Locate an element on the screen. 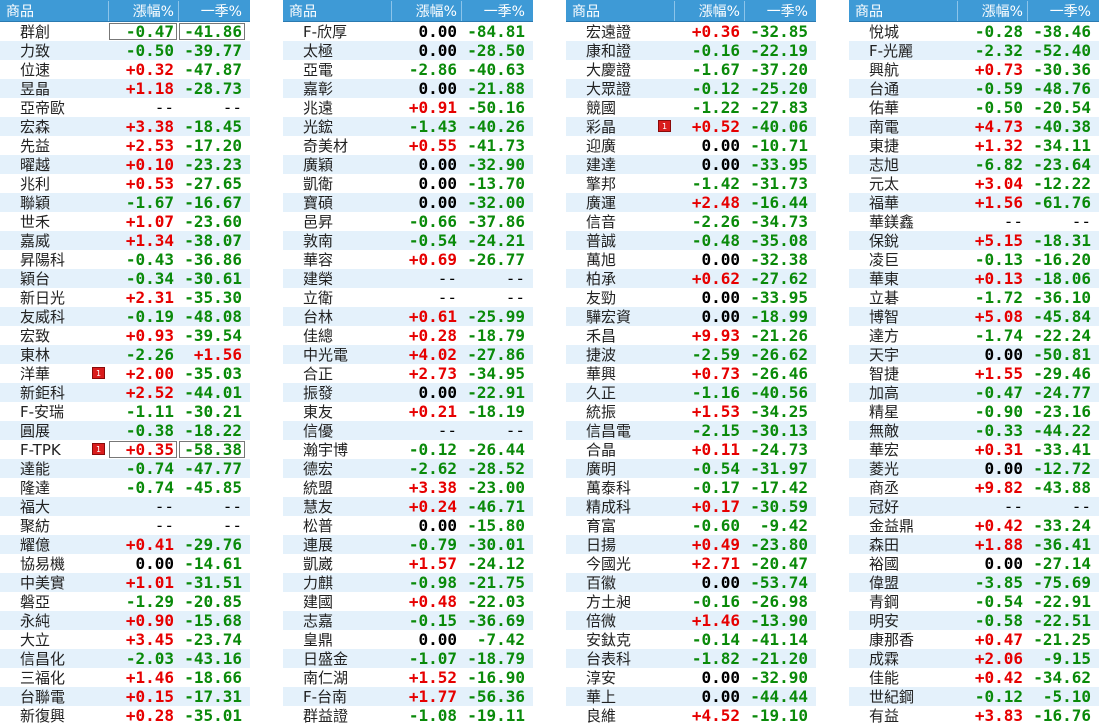 This screenshot has width=1101, height=726. quote-row: 大眾證 -0.12 -25.20 is located at coordinates (691, 88).